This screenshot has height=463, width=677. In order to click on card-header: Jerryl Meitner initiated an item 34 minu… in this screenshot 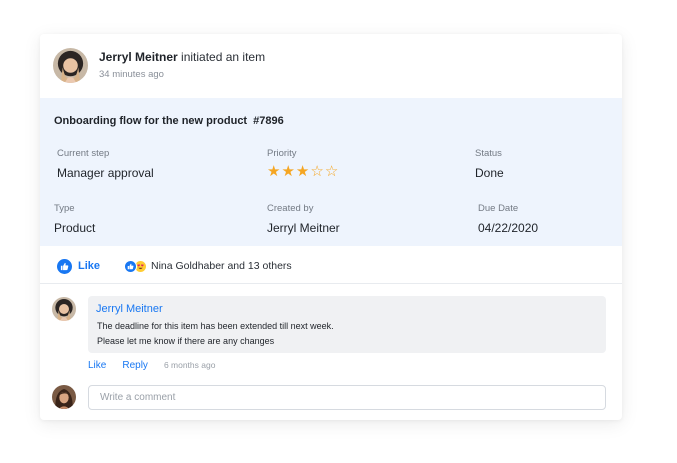, I will do `click(331, 66)`.